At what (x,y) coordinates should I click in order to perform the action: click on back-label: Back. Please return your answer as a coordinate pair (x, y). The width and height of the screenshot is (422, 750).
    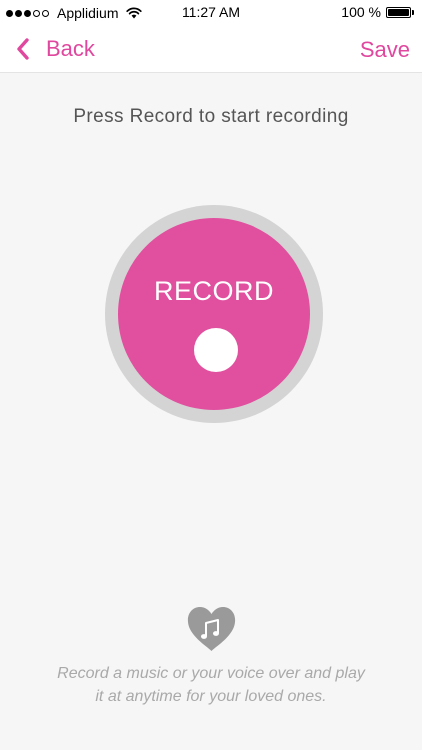
    Looking at the image, I should click on (70, 48).